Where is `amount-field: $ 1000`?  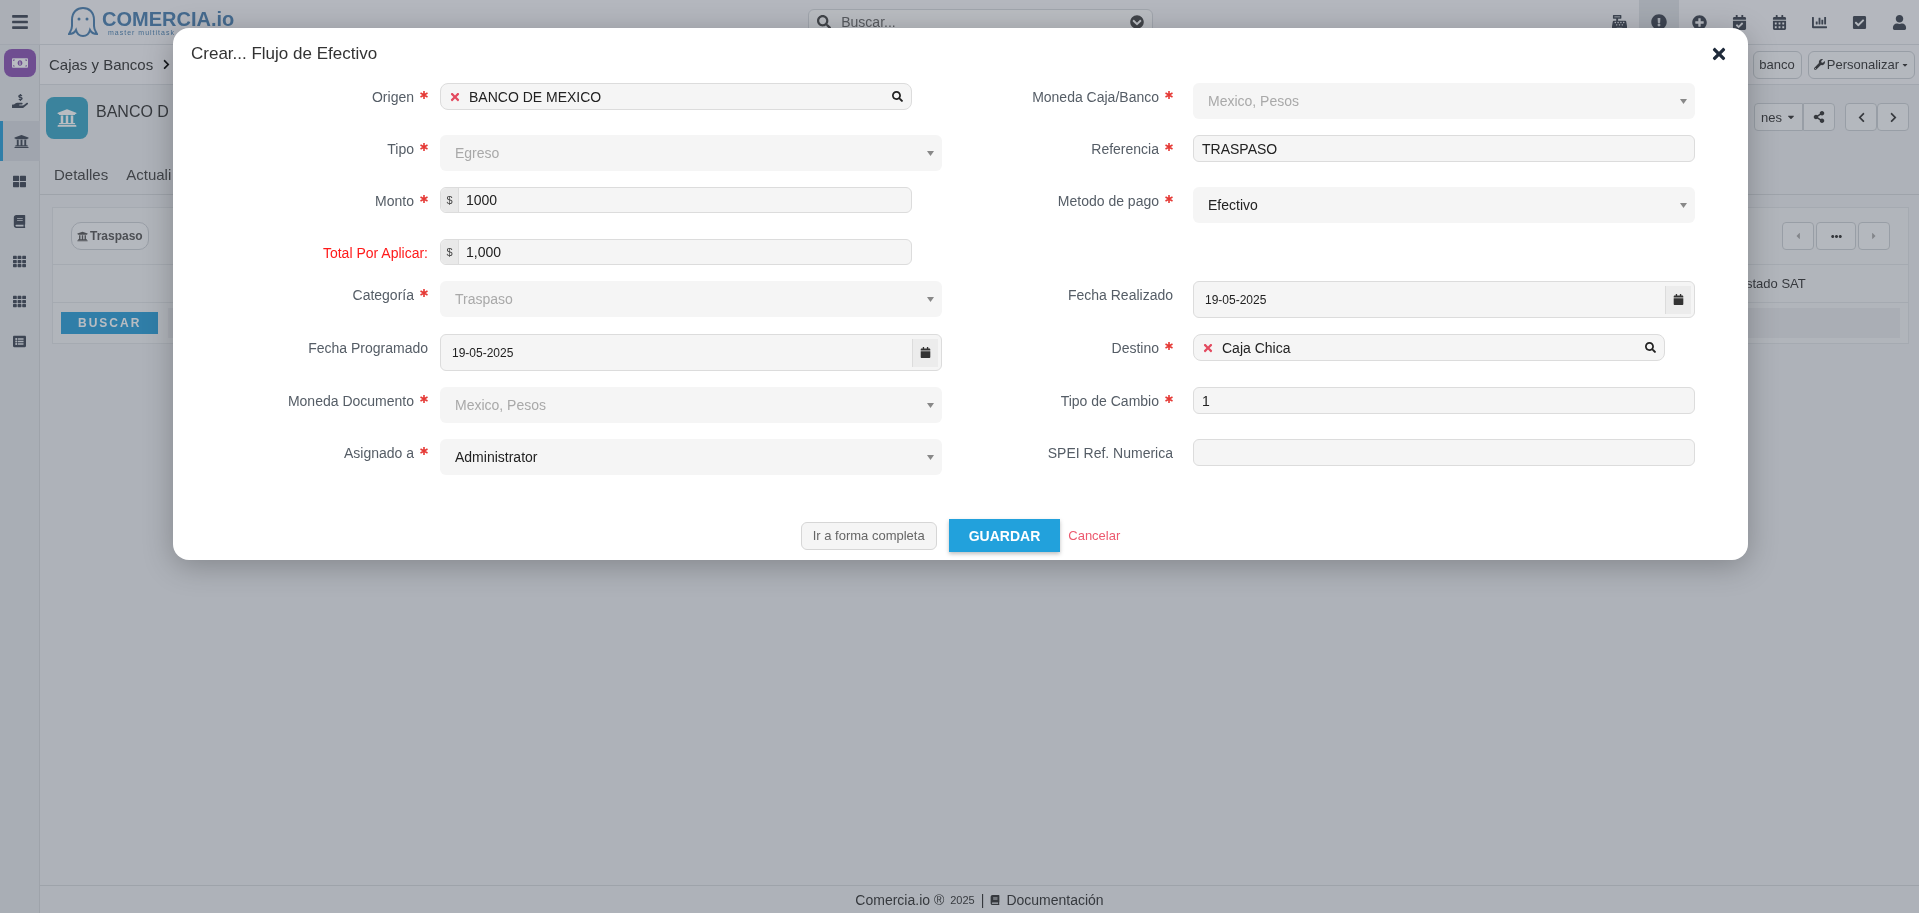 amount-field: $ 1000 is located at coordinates (676, 200).